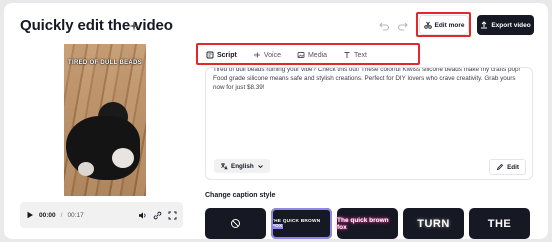 The height and width of the screenshot is (242, 552). I want to click on caption-style-caps: THE, so click(499, 223).